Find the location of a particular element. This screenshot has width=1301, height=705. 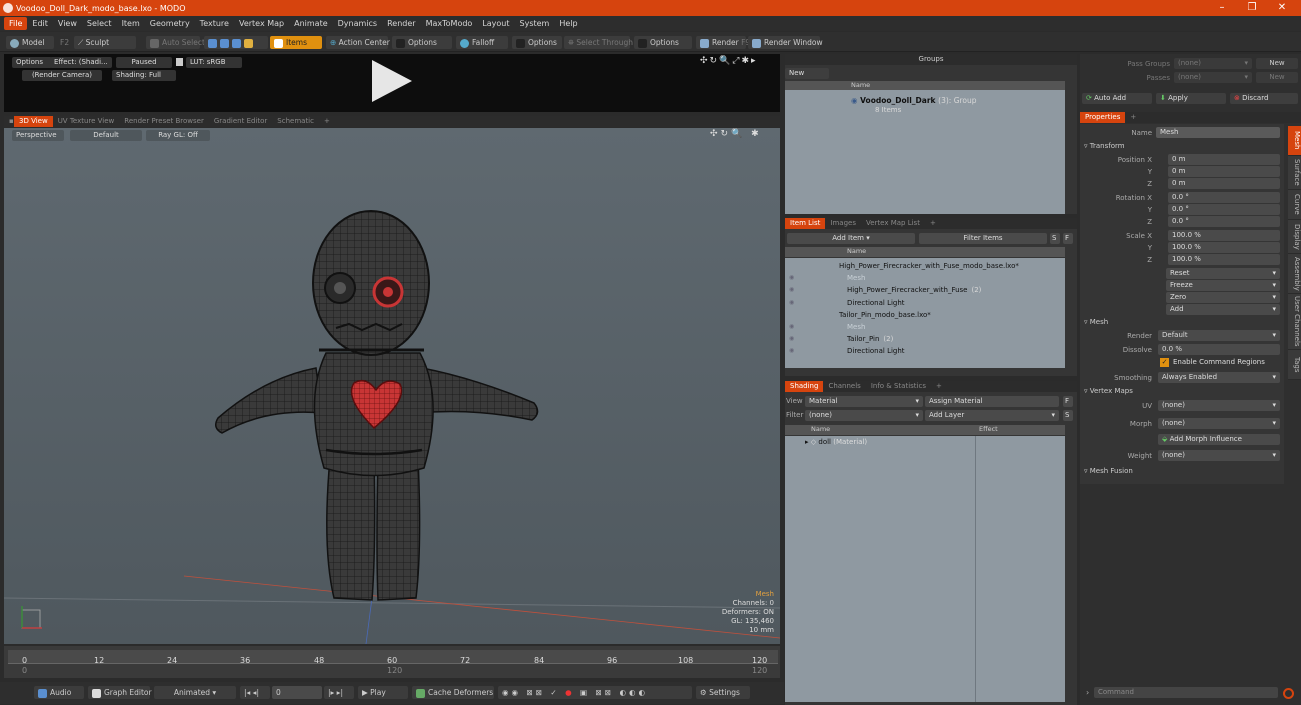

lock-icon is located at coordinates (179, 62).